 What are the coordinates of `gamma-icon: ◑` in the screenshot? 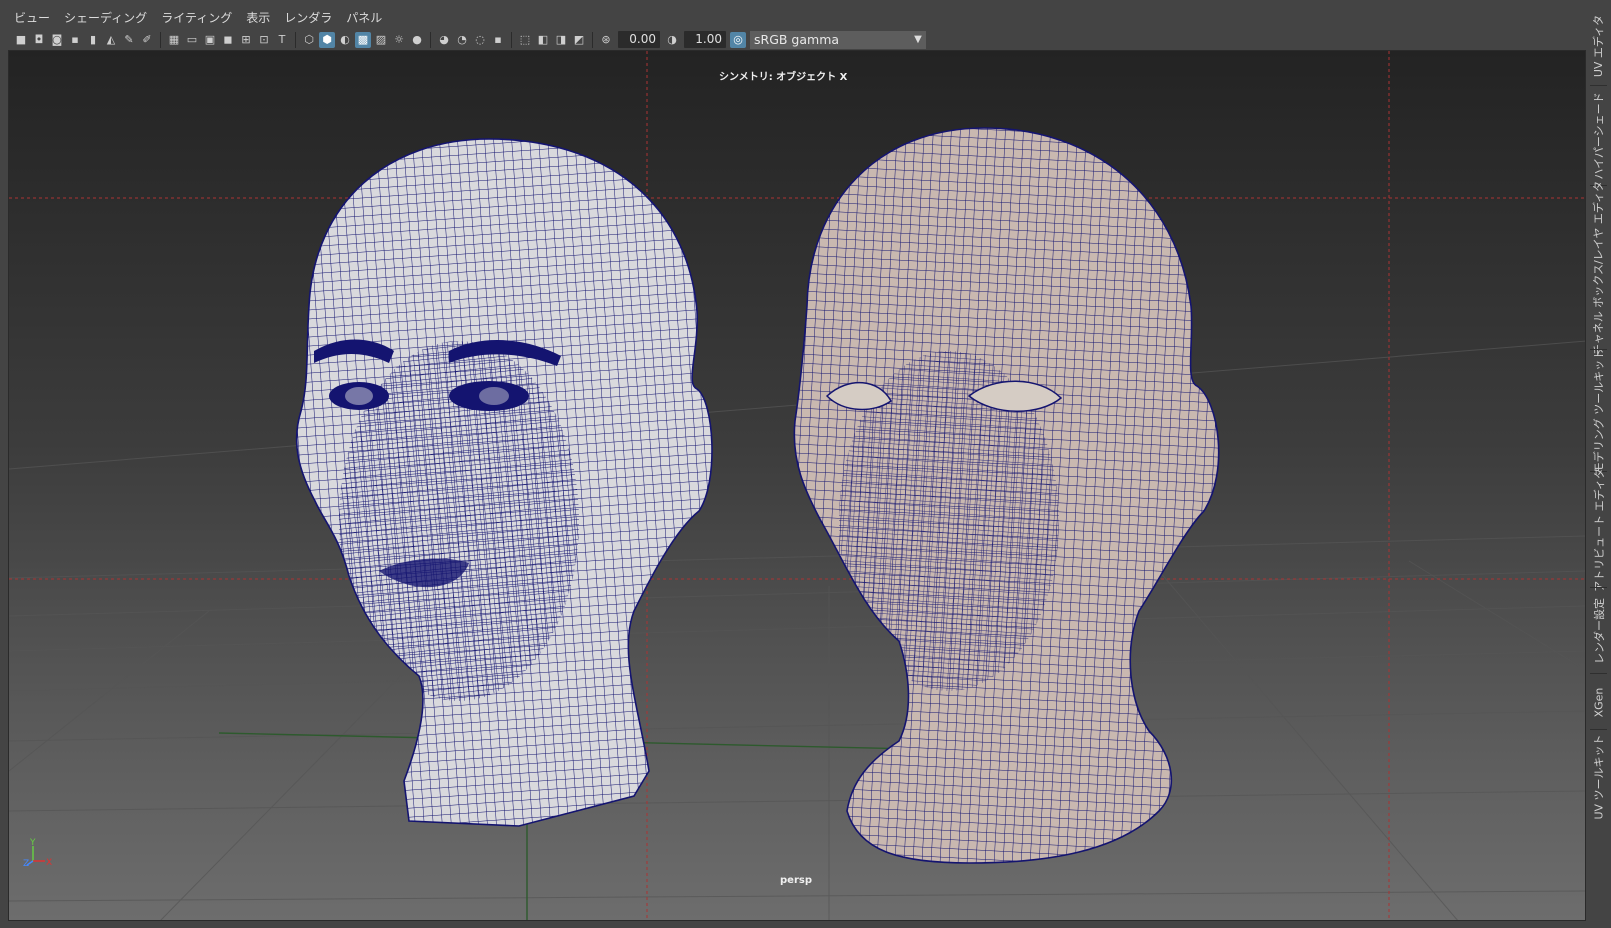 It's located at (672, 40).